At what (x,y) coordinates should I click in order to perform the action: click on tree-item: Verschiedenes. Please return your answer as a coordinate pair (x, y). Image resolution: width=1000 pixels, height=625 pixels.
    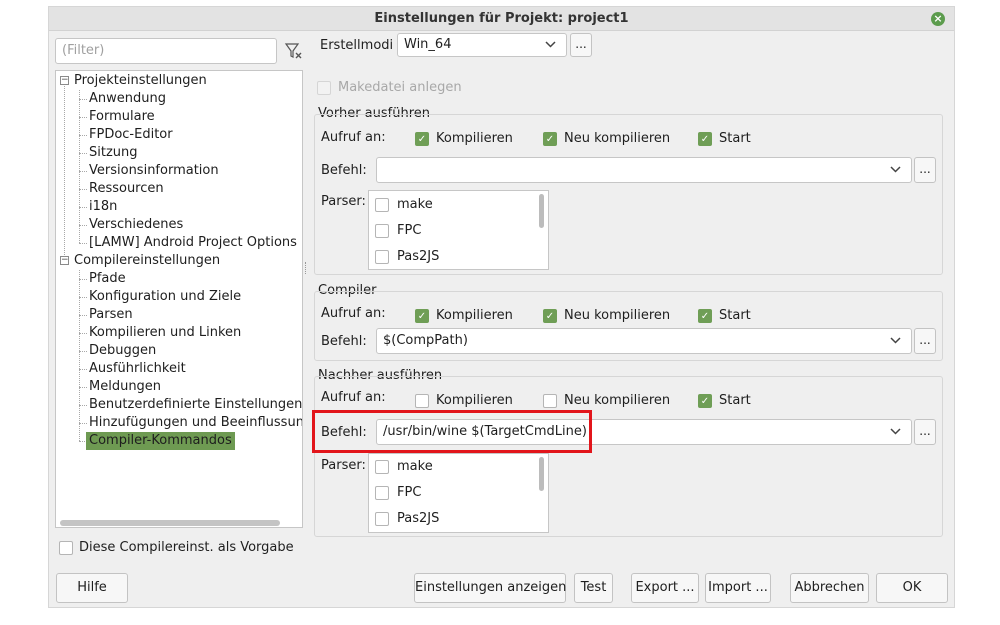
    Looking at the image, I should click on (136, 225).